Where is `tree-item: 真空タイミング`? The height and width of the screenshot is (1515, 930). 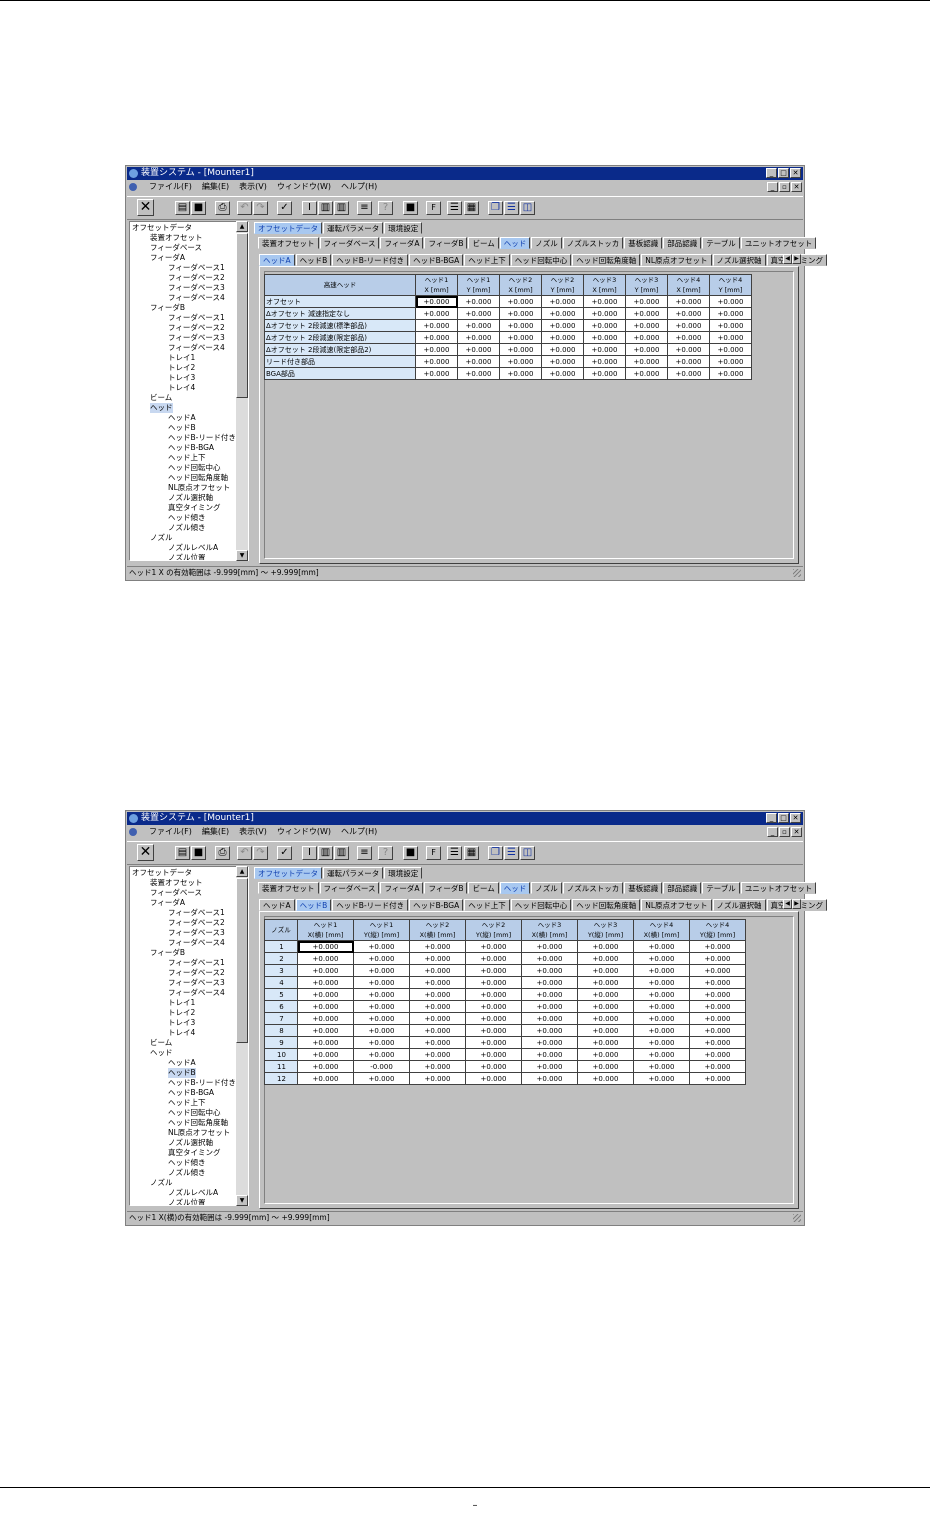 tree-item: 真空タイミング is located at coordinates (194, 508).